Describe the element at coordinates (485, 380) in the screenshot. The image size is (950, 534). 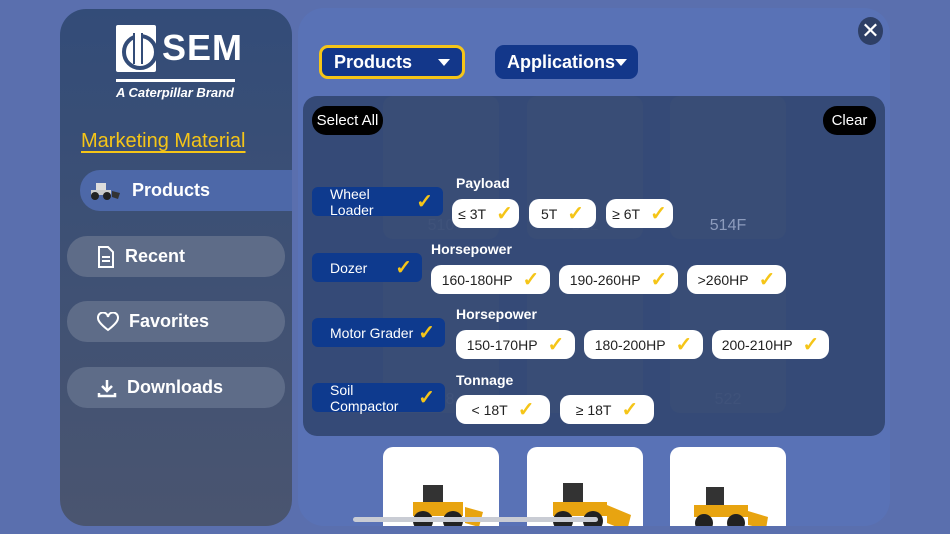
I see `group-title-tonnage: Tonnage` at that location.